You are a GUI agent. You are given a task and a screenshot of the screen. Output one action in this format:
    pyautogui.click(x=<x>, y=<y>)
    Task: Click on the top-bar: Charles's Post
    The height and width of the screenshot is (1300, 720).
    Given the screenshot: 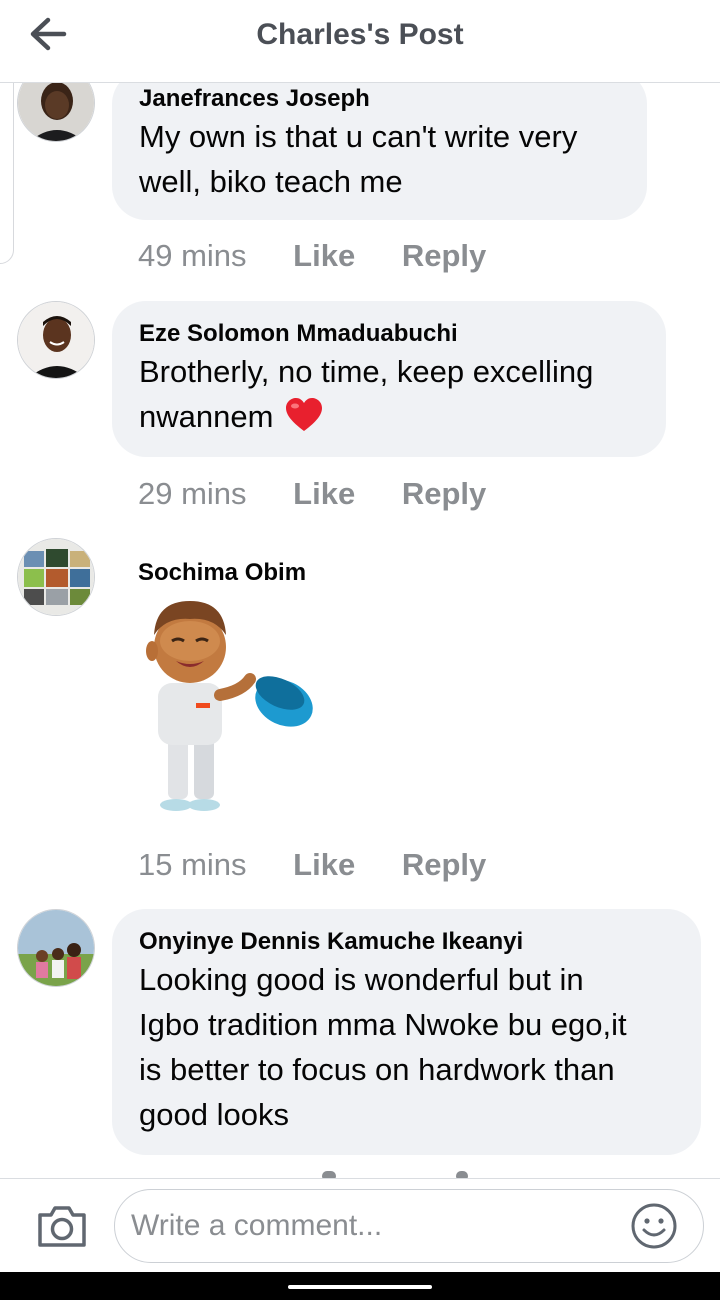 What is the action you would take?
    pyautogui.click(x=360, y=41)
    